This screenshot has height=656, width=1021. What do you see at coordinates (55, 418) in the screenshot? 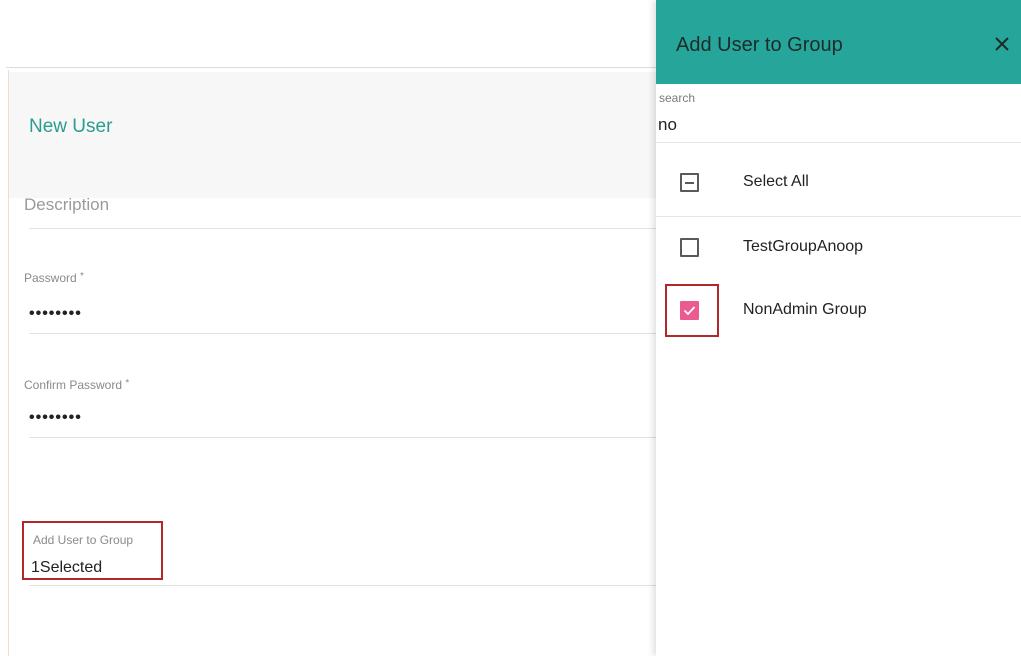
I see `confirm-password-field: ••••••••` at bounding box center [55, 418].